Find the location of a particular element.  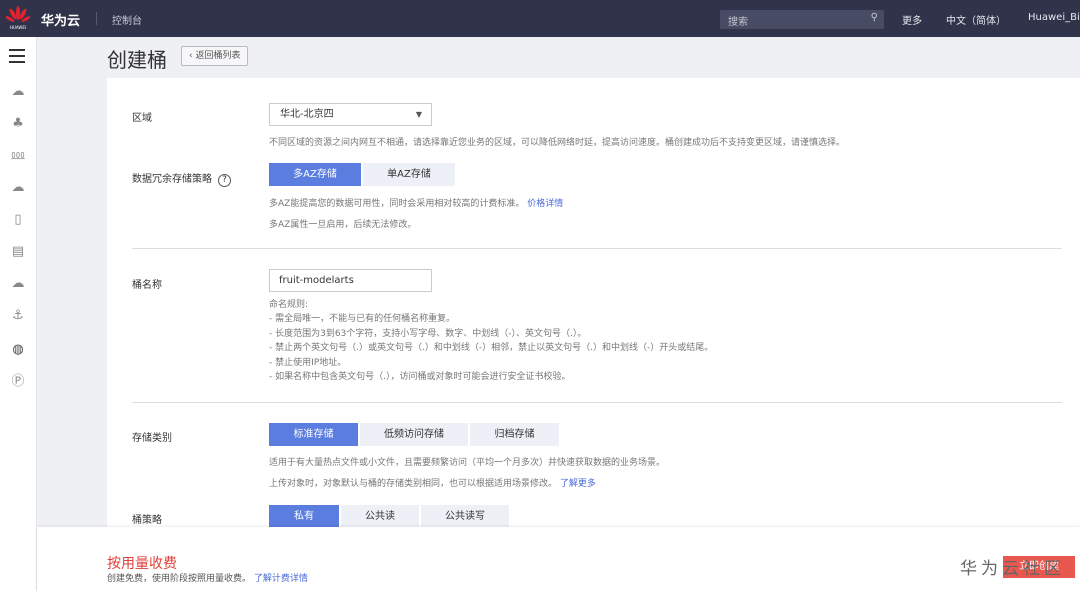

option-public-read-write: 公共读写 is located at coordinates (465, 516).